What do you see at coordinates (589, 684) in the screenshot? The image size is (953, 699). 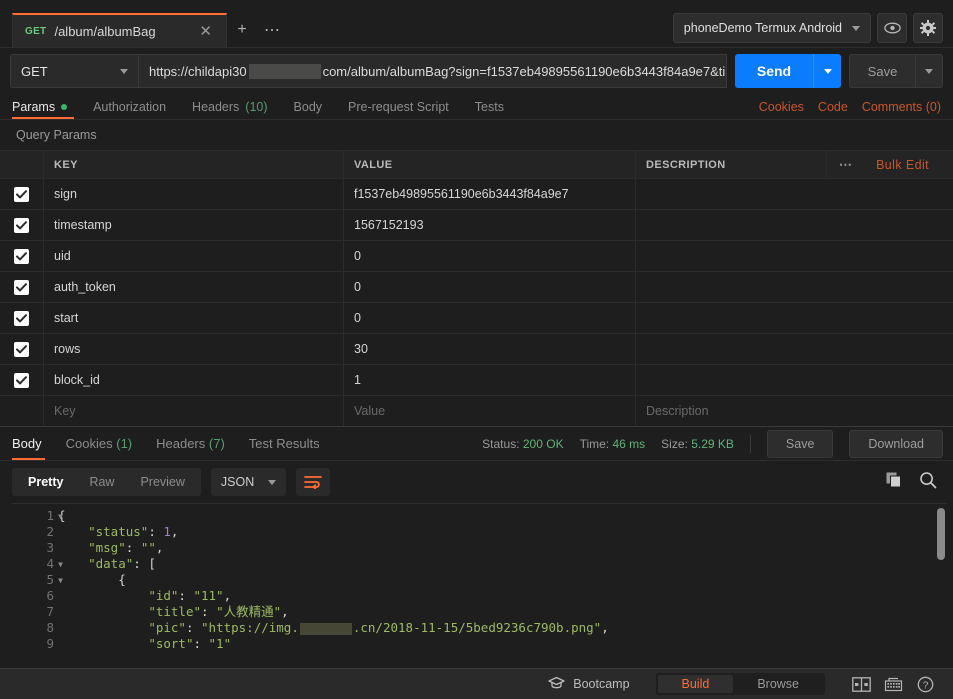 I see `bootcamp-button: Bootcamp` at bounding box center [589, 684].